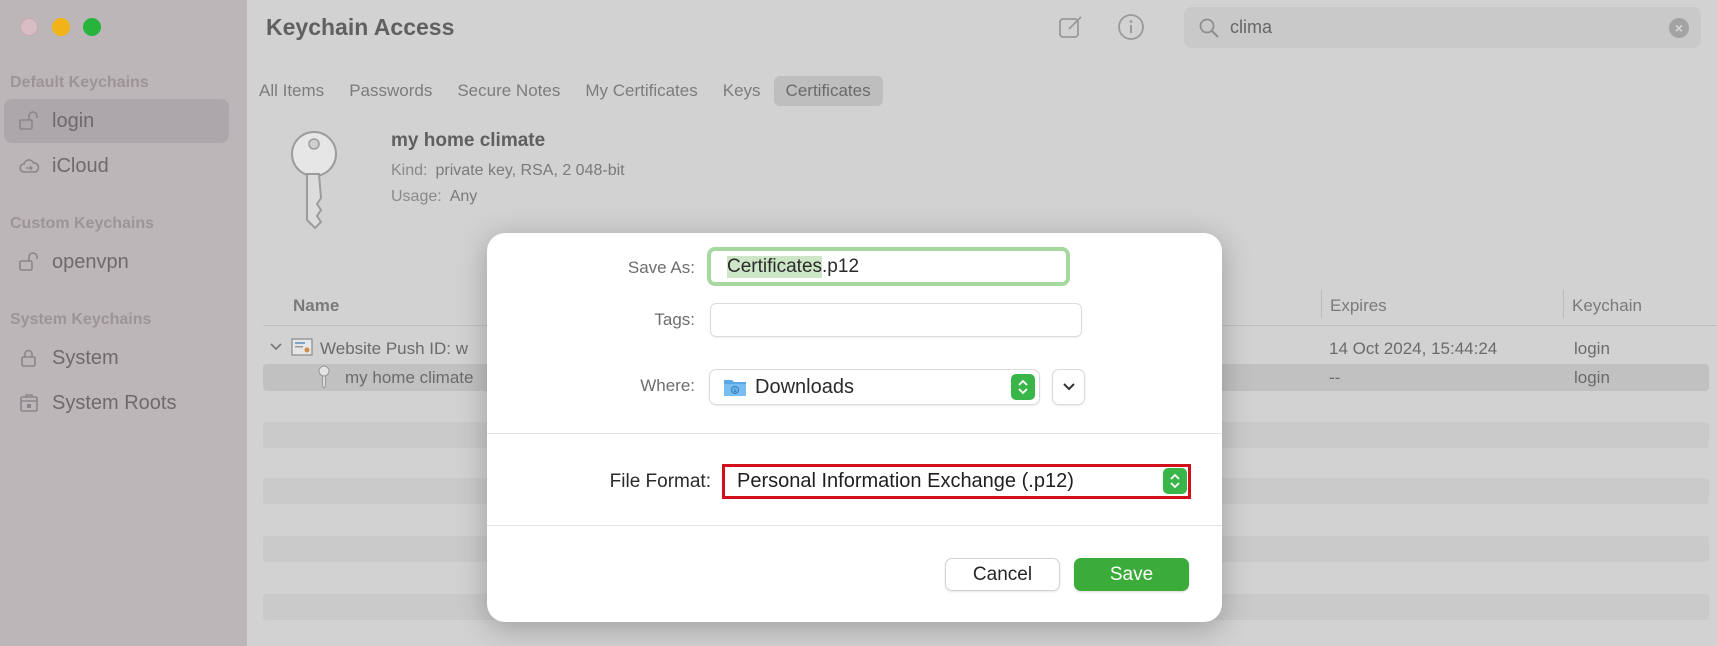  I want to click on item-usage: Usage: Any, so click(434, 197).